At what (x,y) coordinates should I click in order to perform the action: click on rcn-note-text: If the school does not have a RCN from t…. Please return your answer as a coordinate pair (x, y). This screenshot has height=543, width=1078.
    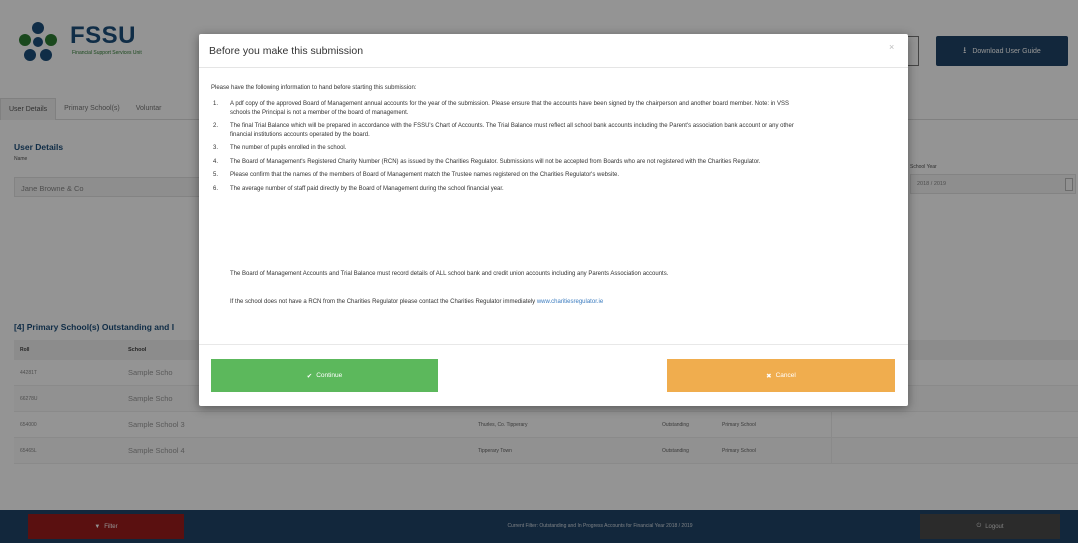
    Looking at the image, I should click on (383, 302).